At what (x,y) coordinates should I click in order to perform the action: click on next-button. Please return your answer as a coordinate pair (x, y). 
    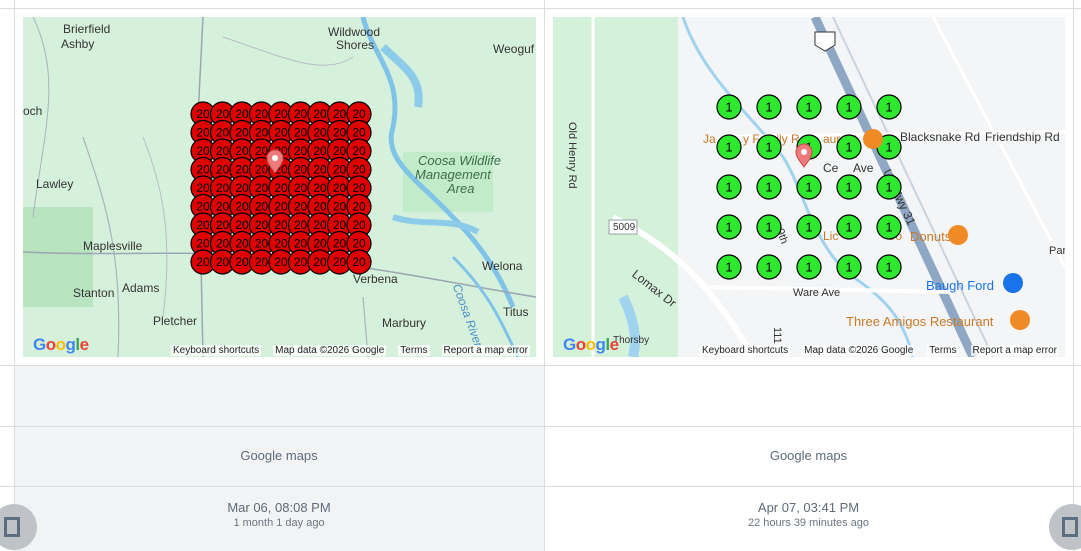
    Looking at the image, I should click on (1065, 527).